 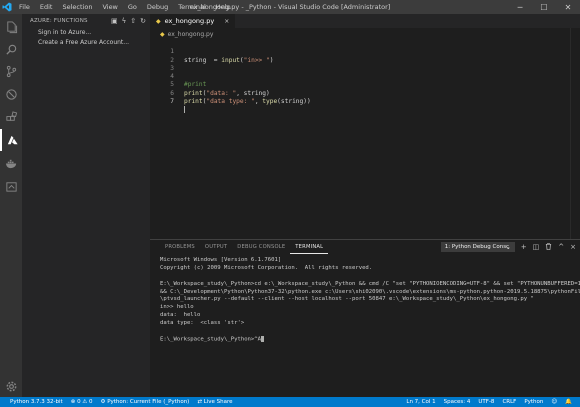 What do you see at coordinates (294, 102) in the screenshot?
I see `code-text: (string))` at bounding box center [294, 102].